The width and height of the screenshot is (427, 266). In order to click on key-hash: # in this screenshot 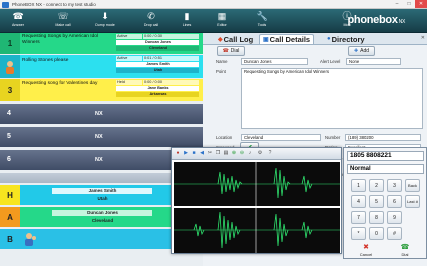, I will do `click(394, 233)`.